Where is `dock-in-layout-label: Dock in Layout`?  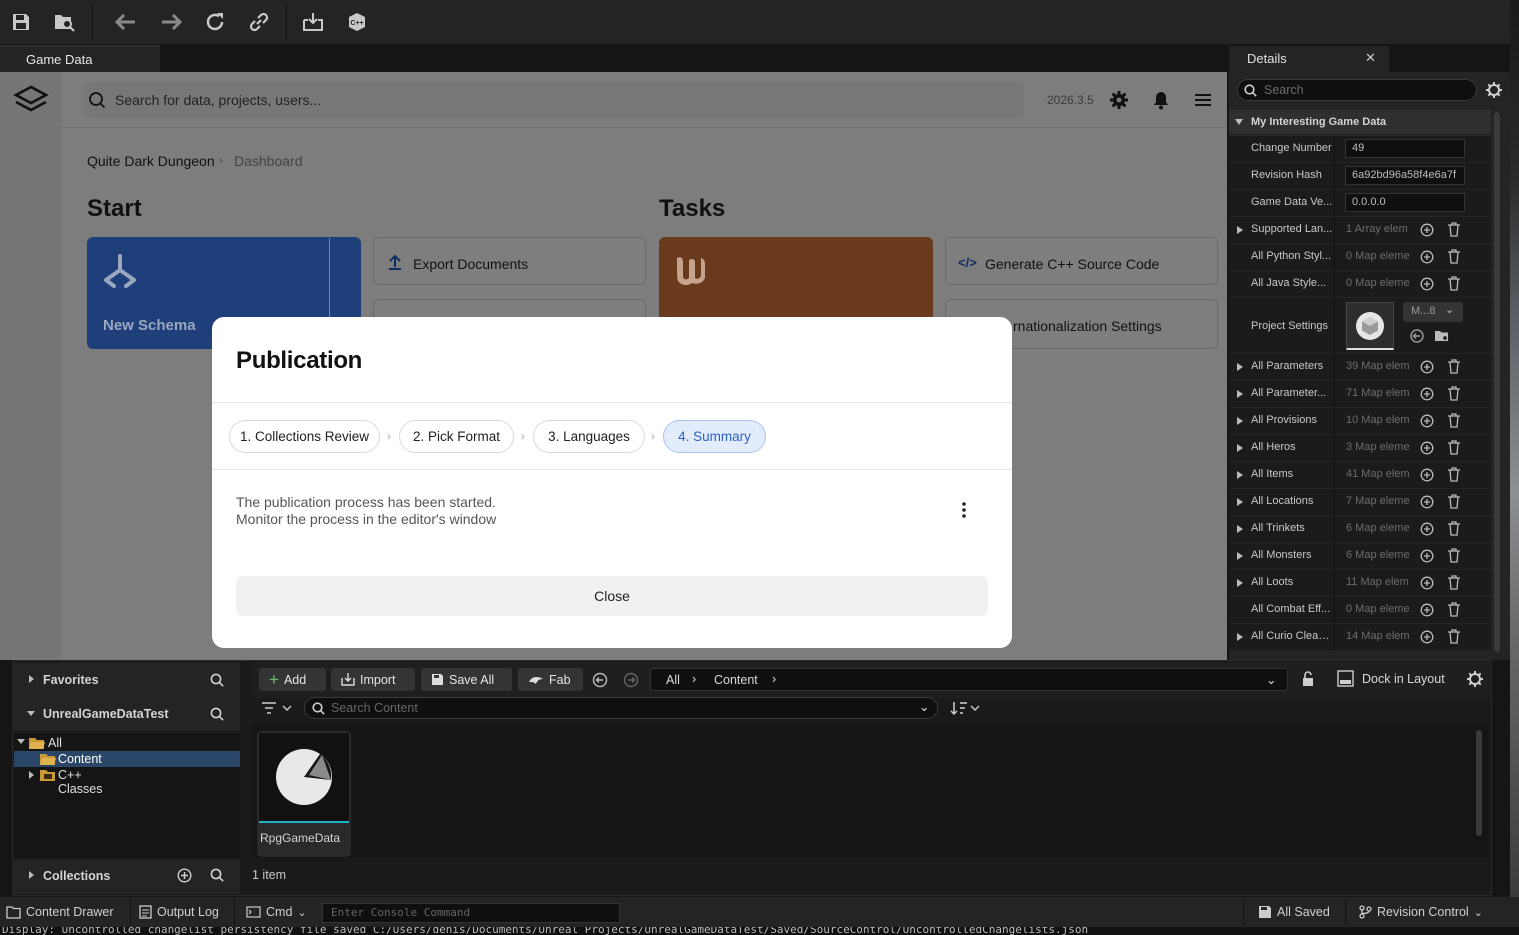 dock-in-layout-label: Dock in Layout is located at coordinates (1403, 679).